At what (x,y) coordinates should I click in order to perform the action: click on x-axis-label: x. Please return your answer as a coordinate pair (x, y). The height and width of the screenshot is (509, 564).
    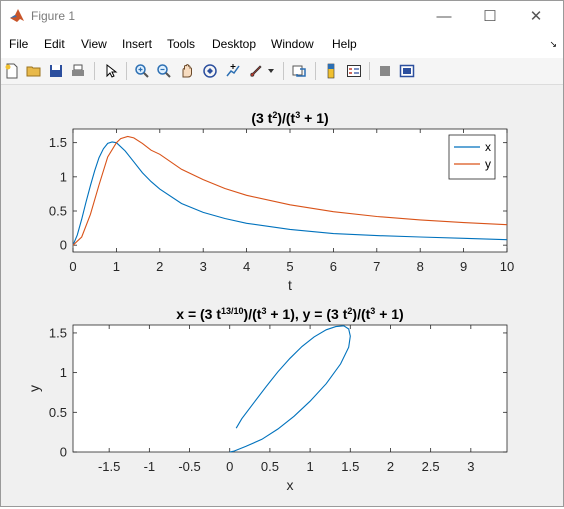
    Looking at the image, I should click on (290, 485).